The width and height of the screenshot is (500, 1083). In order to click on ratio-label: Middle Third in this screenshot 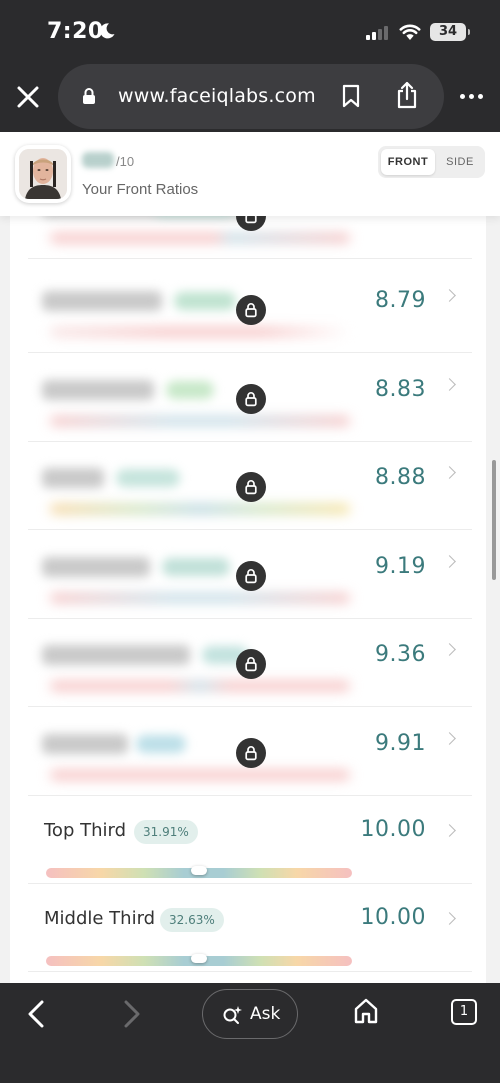, I will do `click(100, 918)`.